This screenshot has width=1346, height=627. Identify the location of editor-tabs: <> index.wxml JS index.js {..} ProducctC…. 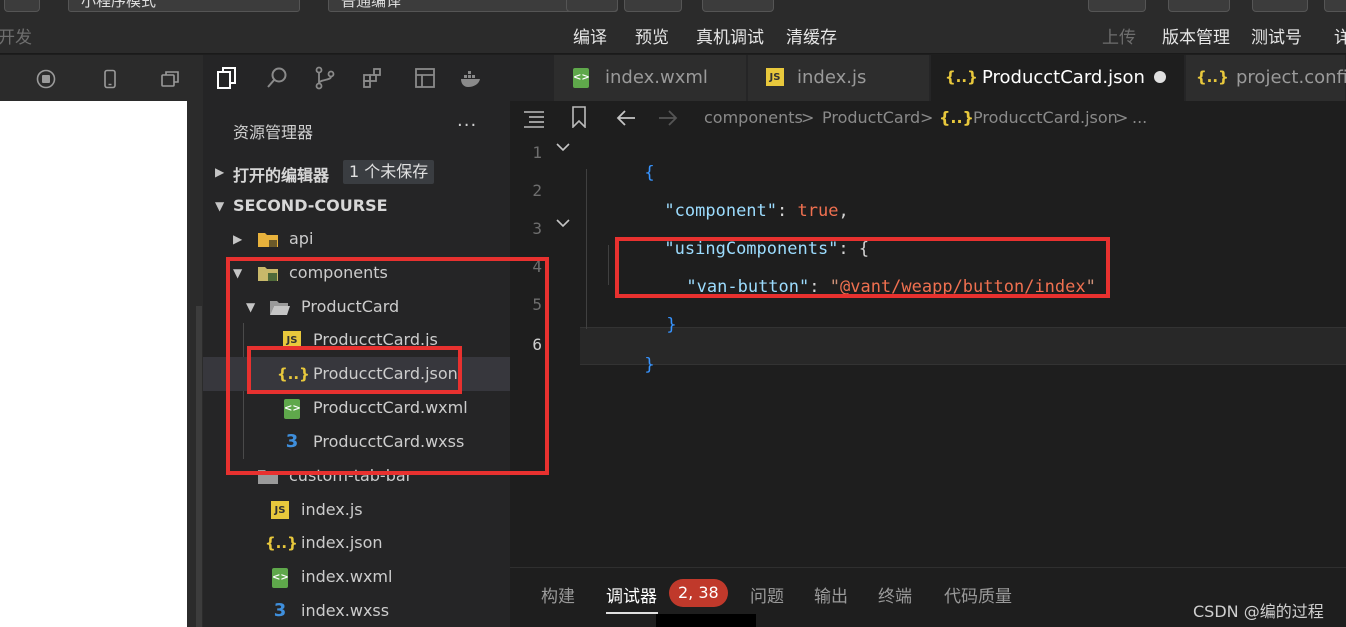
(928, 78).